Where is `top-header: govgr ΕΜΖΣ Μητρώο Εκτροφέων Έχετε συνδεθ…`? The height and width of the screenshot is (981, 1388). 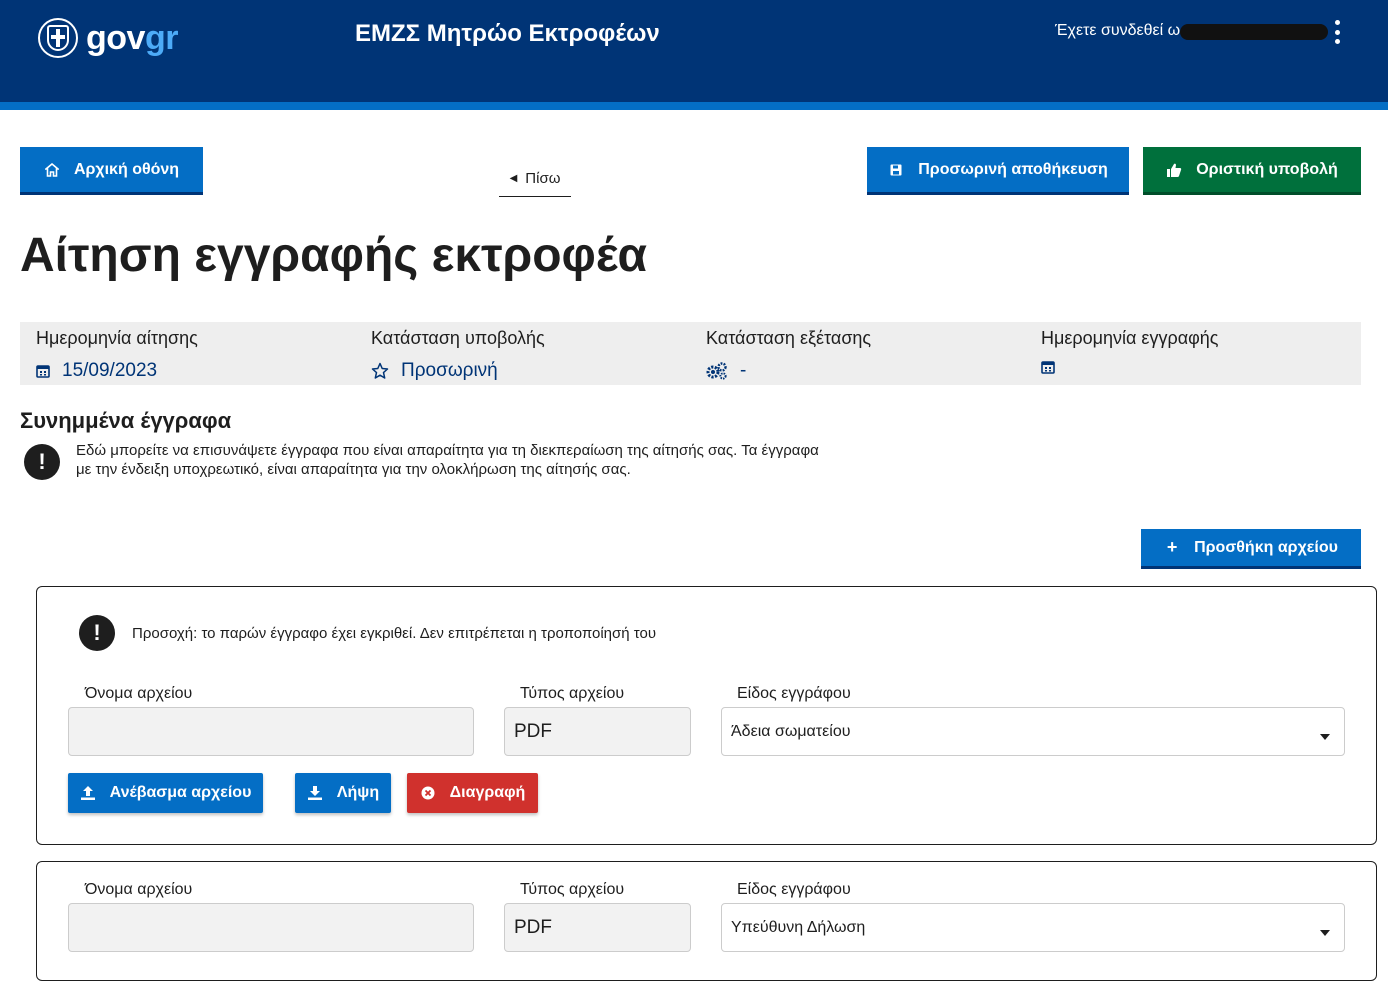
top-header: govgr ΕΜΖΣ Μητρώο Εκτροφέων Έχετε συνδεθ… is located at coordinates (694, 51).